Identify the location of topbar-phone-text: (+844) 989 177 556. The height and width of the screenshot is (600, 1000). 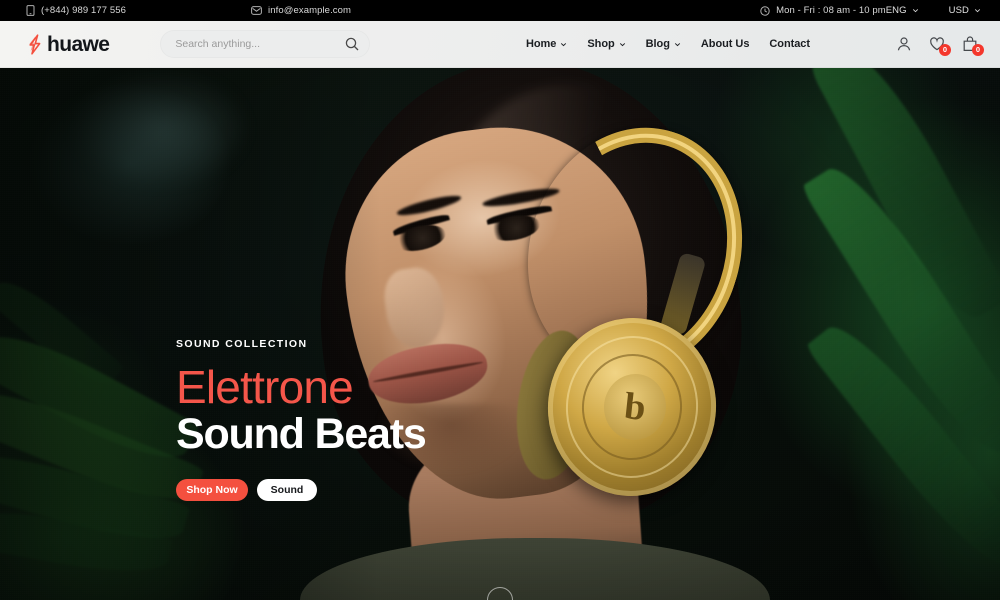
(83, 10).